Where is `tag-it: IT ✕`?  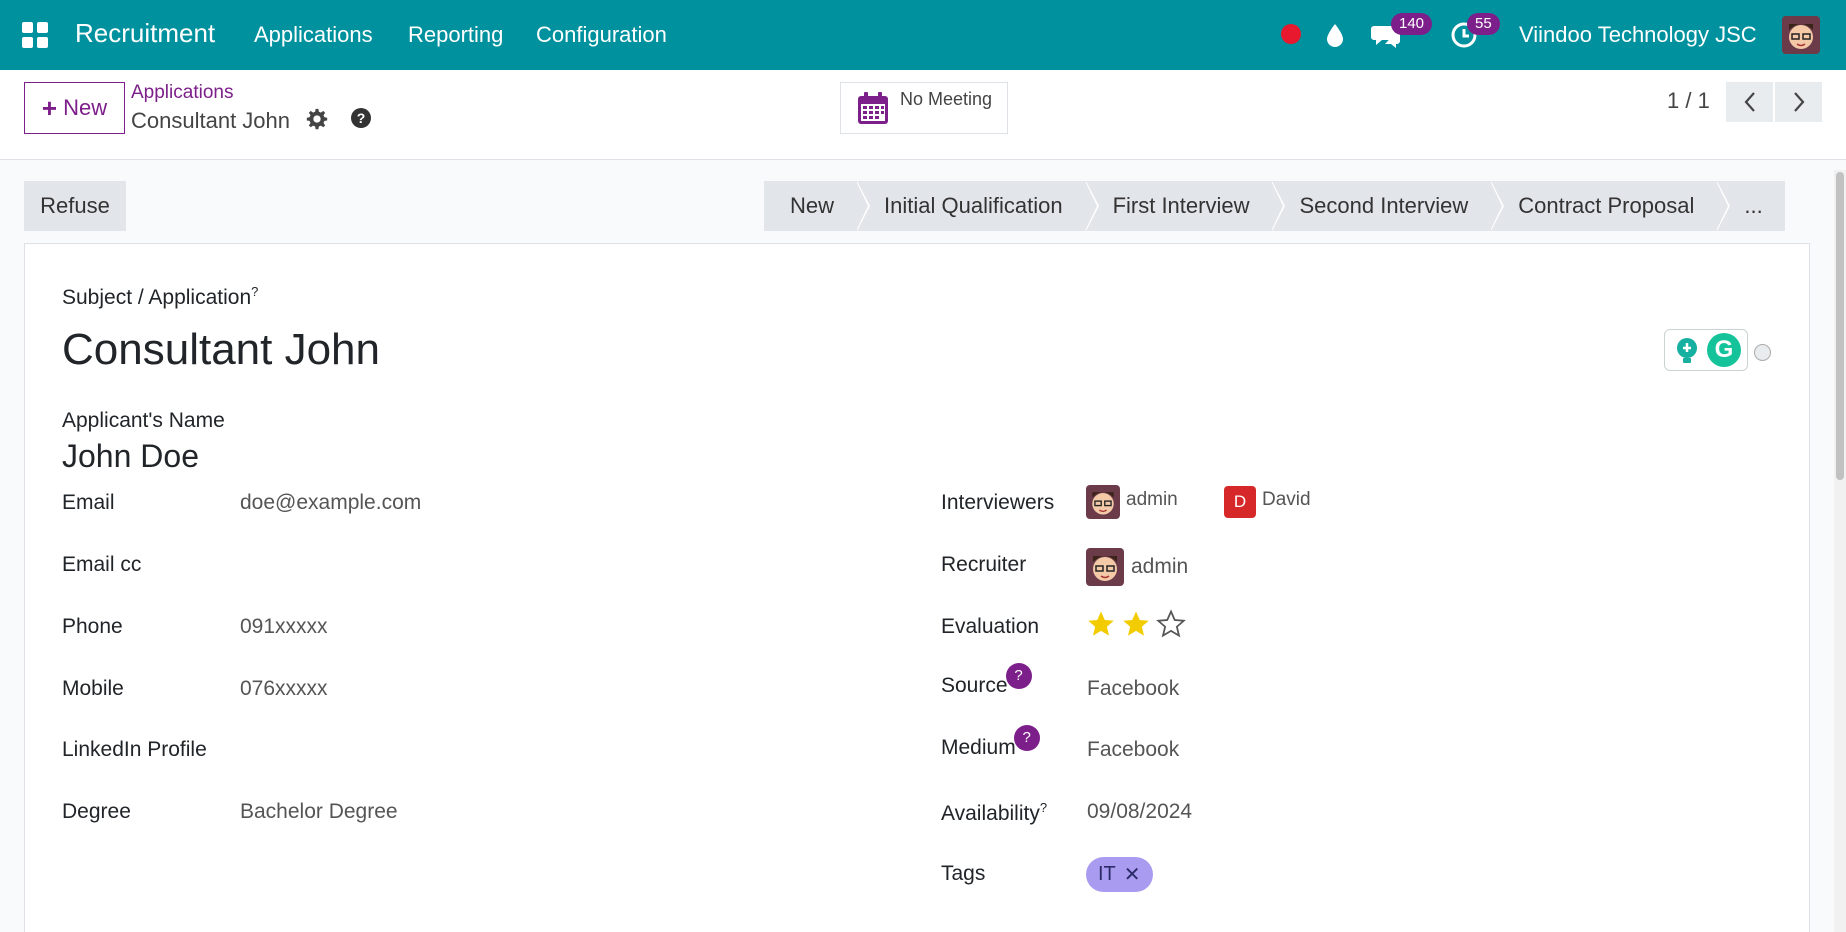 tag-it: IT ✕ is located at coordinates (1119, 874).